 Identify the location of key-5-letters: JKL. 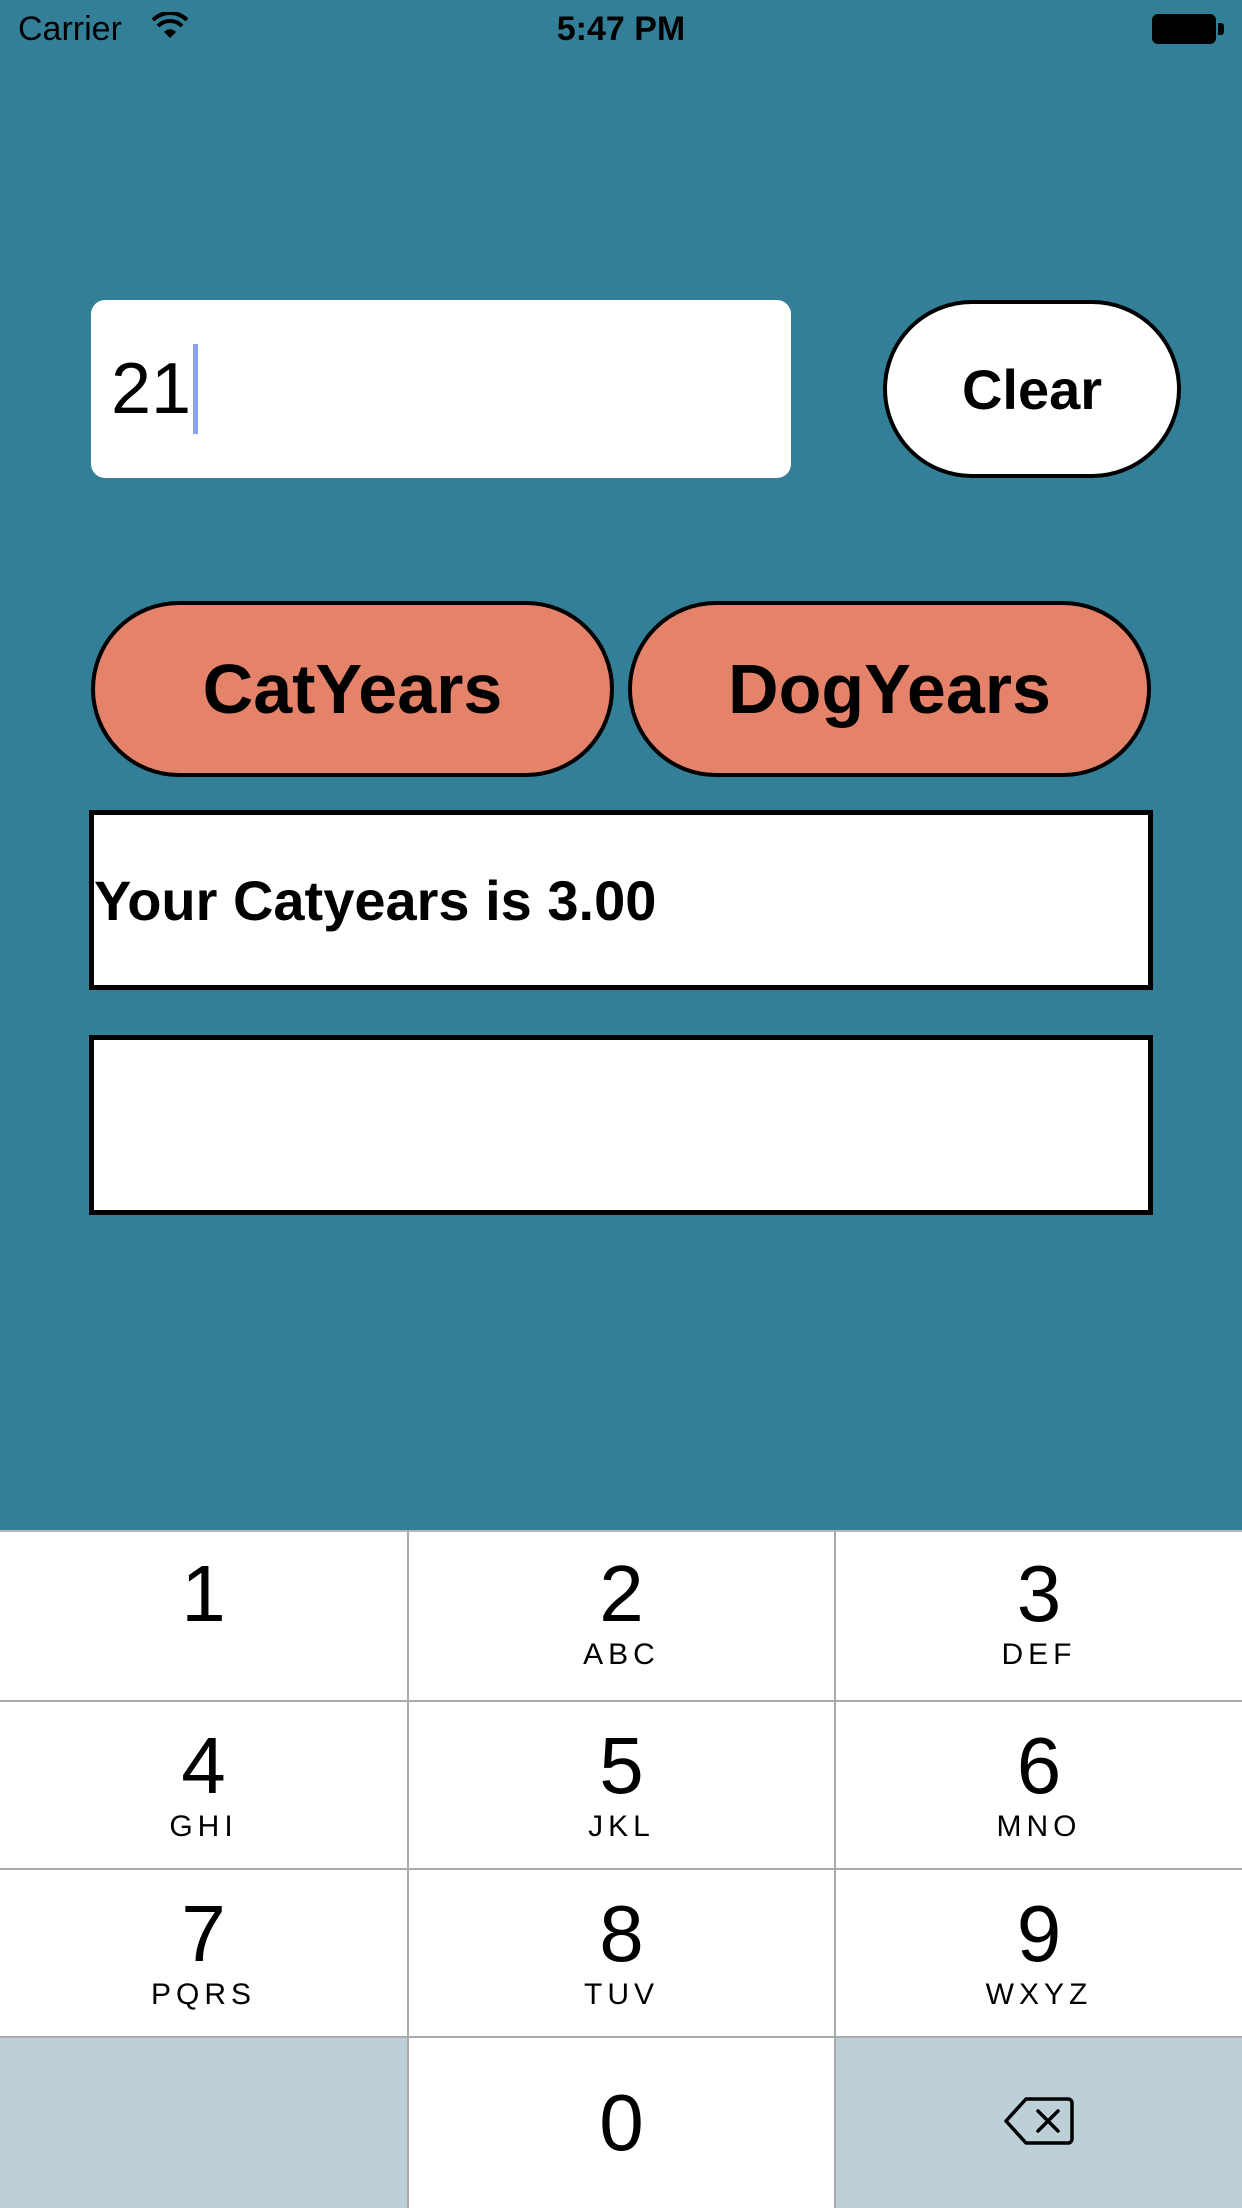
(621, 1826).